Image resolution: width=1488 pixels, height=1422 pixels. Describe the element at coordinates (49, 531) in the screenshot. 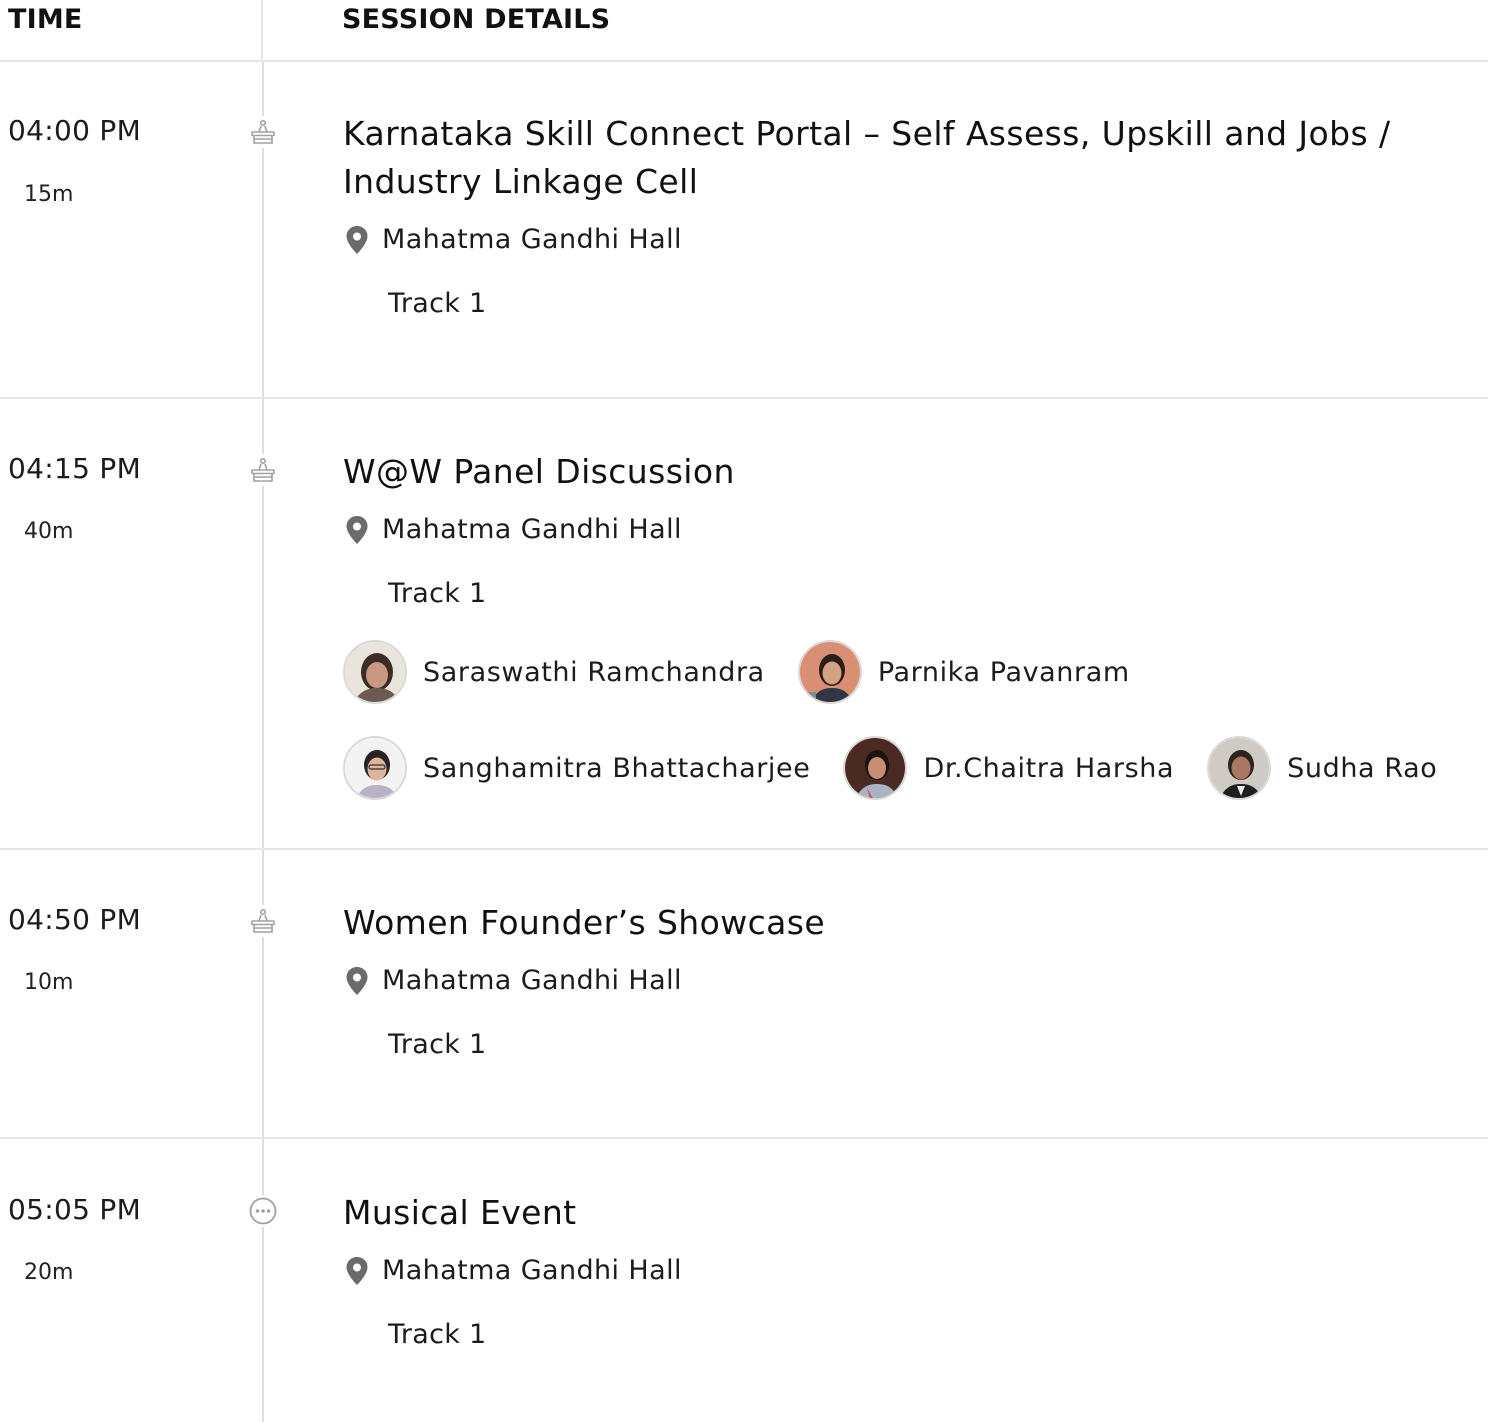

I see `session-duration: 40m` at that location.